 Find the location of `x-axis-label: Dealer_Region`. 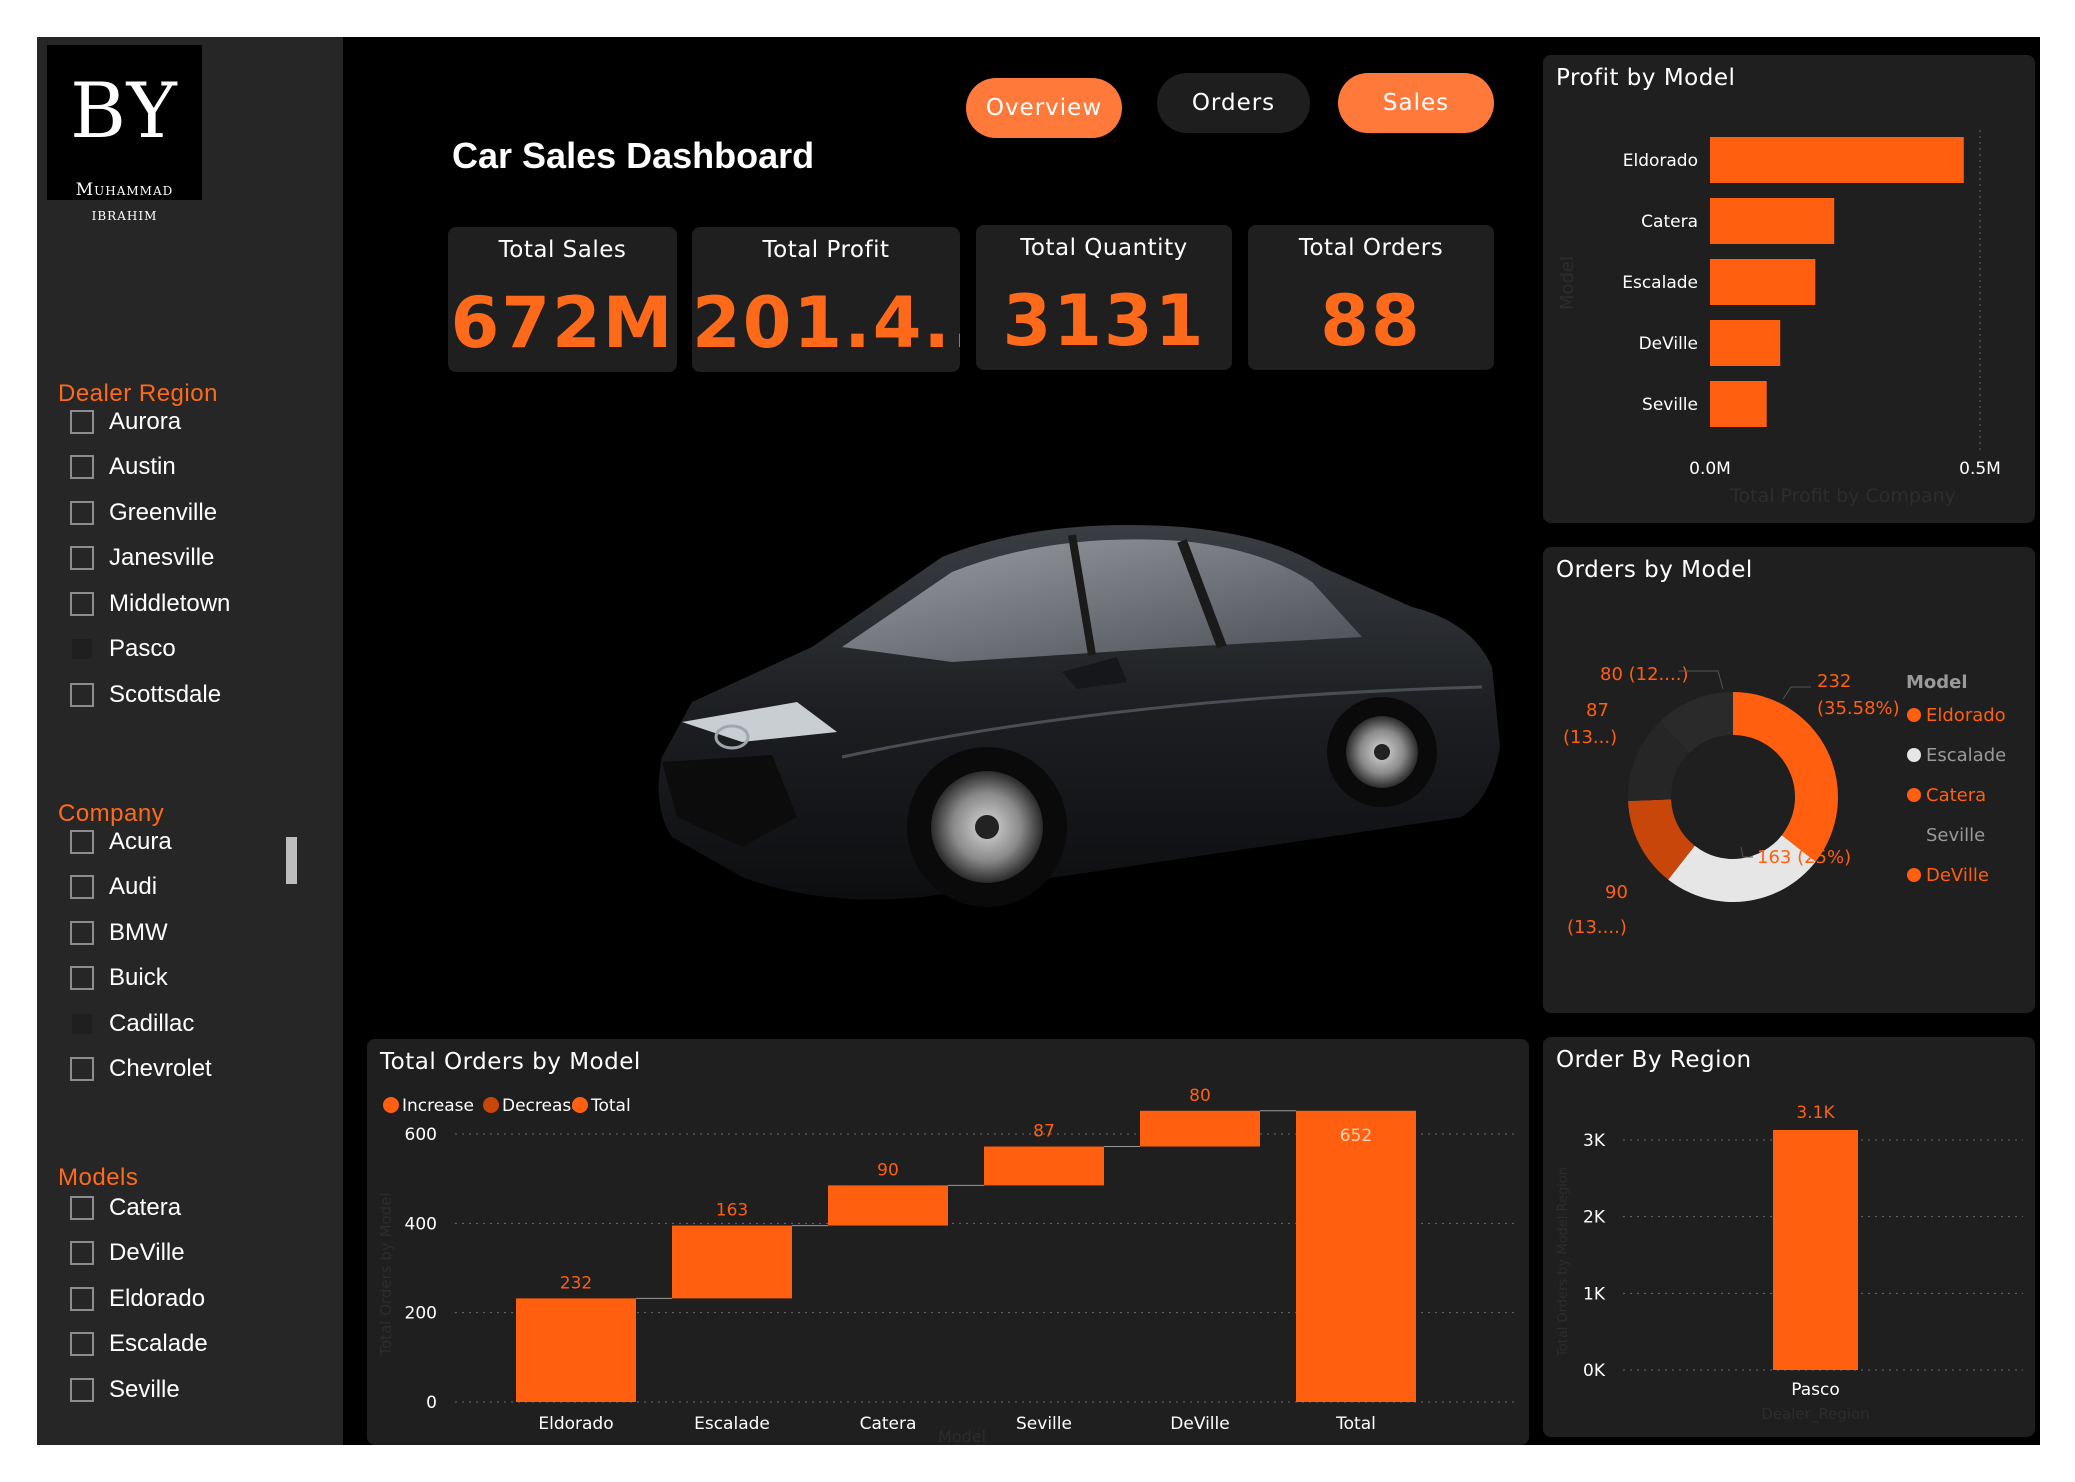

x-axis-label: Dealer_Region is located at coordinates (1815, 1414).